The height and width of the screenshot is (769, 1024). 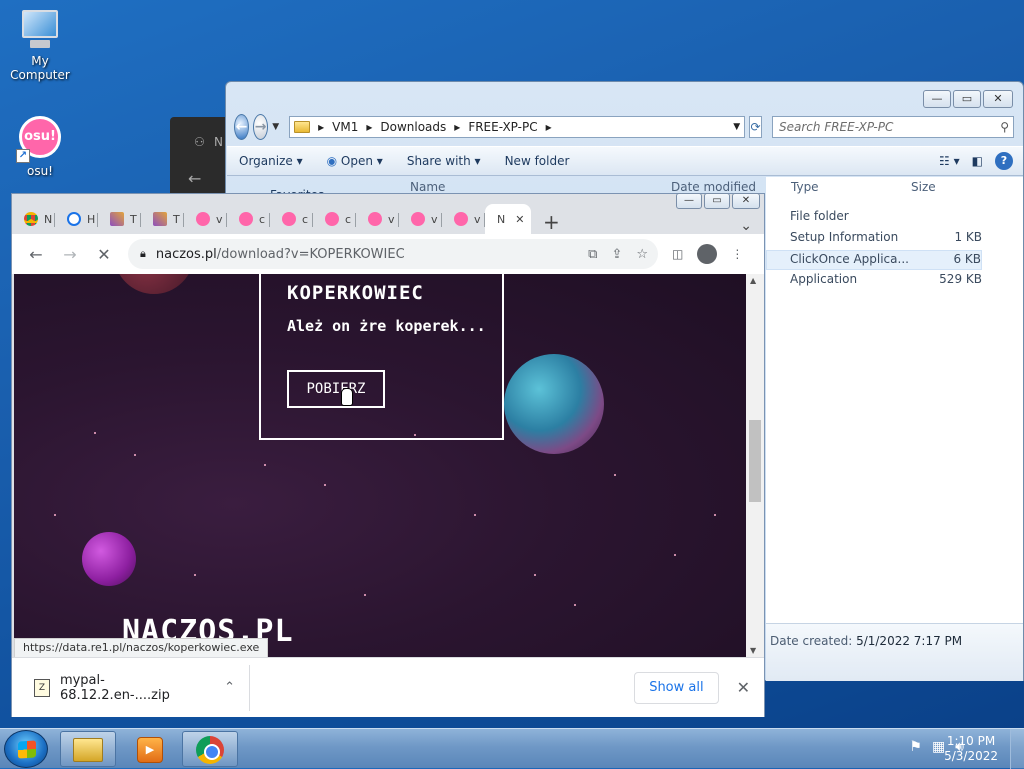 What do you see at coordinates (186, 254) in the screenshot?
I see `url-host: naczos.pl` at bounding box center [186, 254].